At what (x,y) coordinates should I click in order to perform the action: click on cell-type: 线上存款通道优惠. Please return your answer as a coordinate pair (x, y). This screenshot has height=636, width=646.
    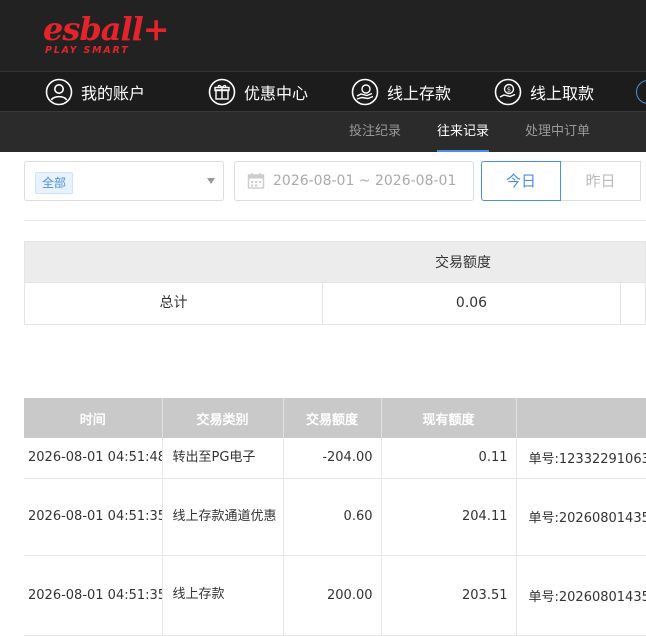
    Looking at the image, I should click on (223, 517).